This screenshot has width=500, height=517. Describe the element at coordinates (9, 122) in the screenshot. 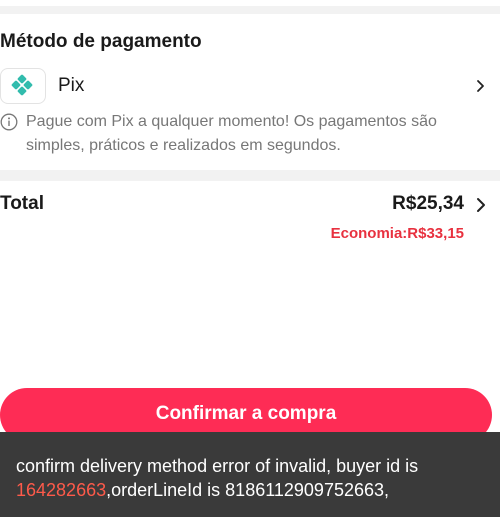

I see `info-icon` at that location.